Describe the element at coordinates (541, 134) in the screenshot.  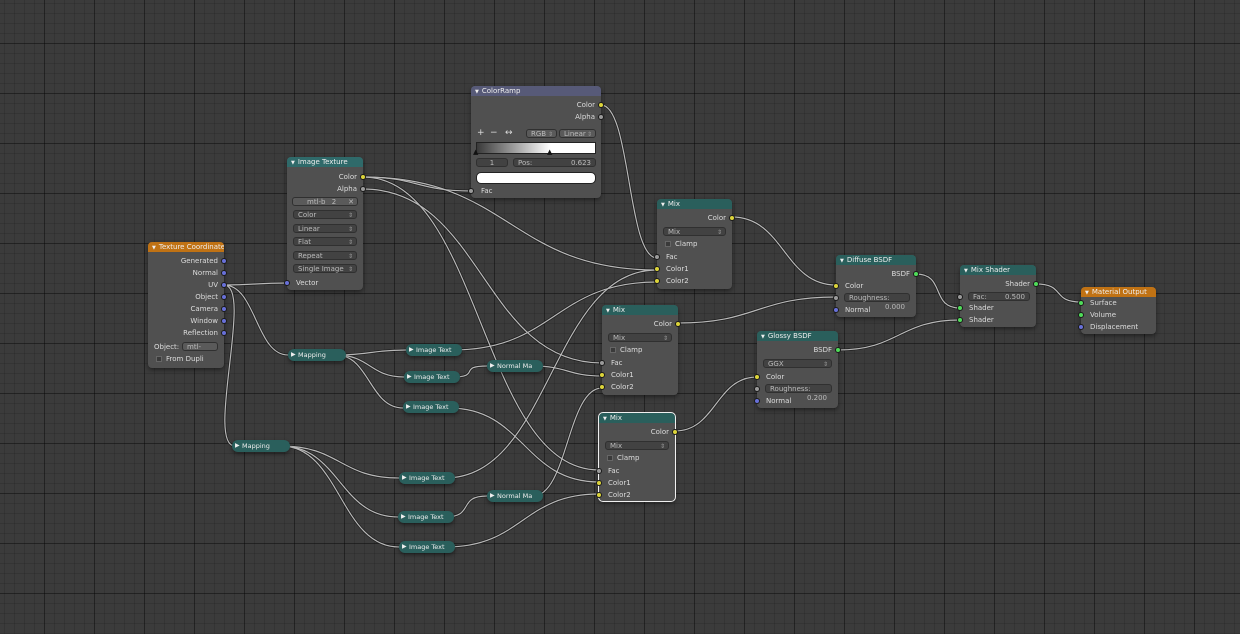
I see `color-mode-select: RGB` at that location.